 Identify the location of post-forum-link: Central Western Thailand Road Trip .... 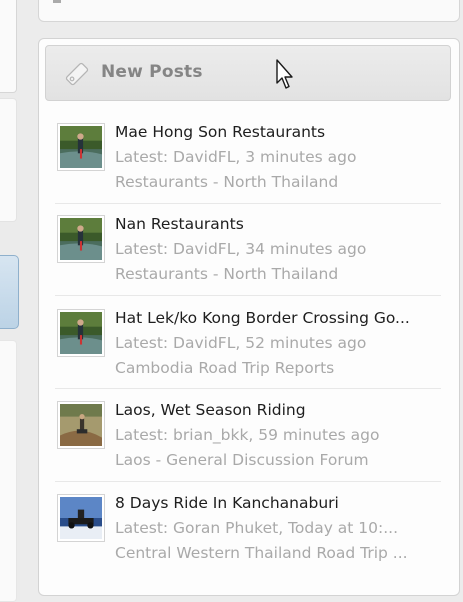
(278, 553).